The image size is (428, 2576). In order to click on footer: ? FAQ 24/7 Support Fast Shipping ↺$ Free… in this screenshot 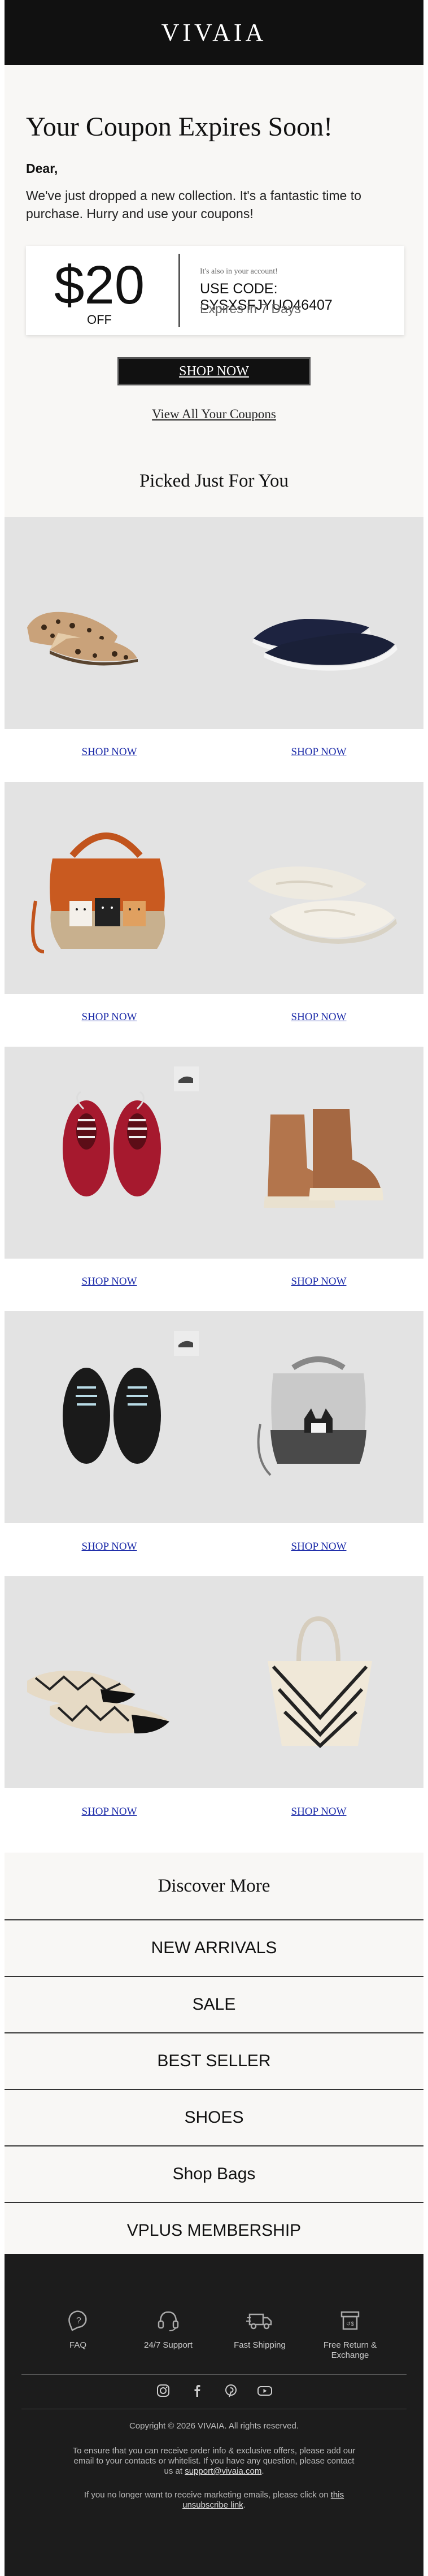, I will do `click(214, 2415)`.